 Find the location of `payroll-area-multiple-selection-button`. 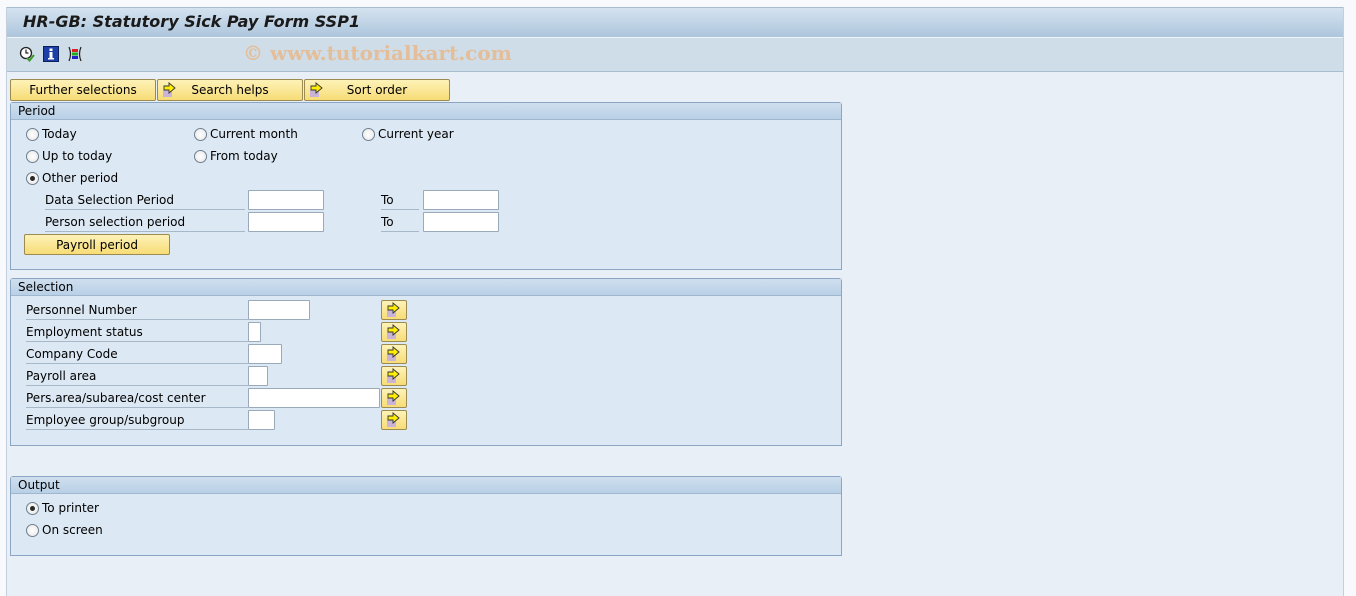

payroll-area-multiple-selection-button is located at coordinates (394, 376).